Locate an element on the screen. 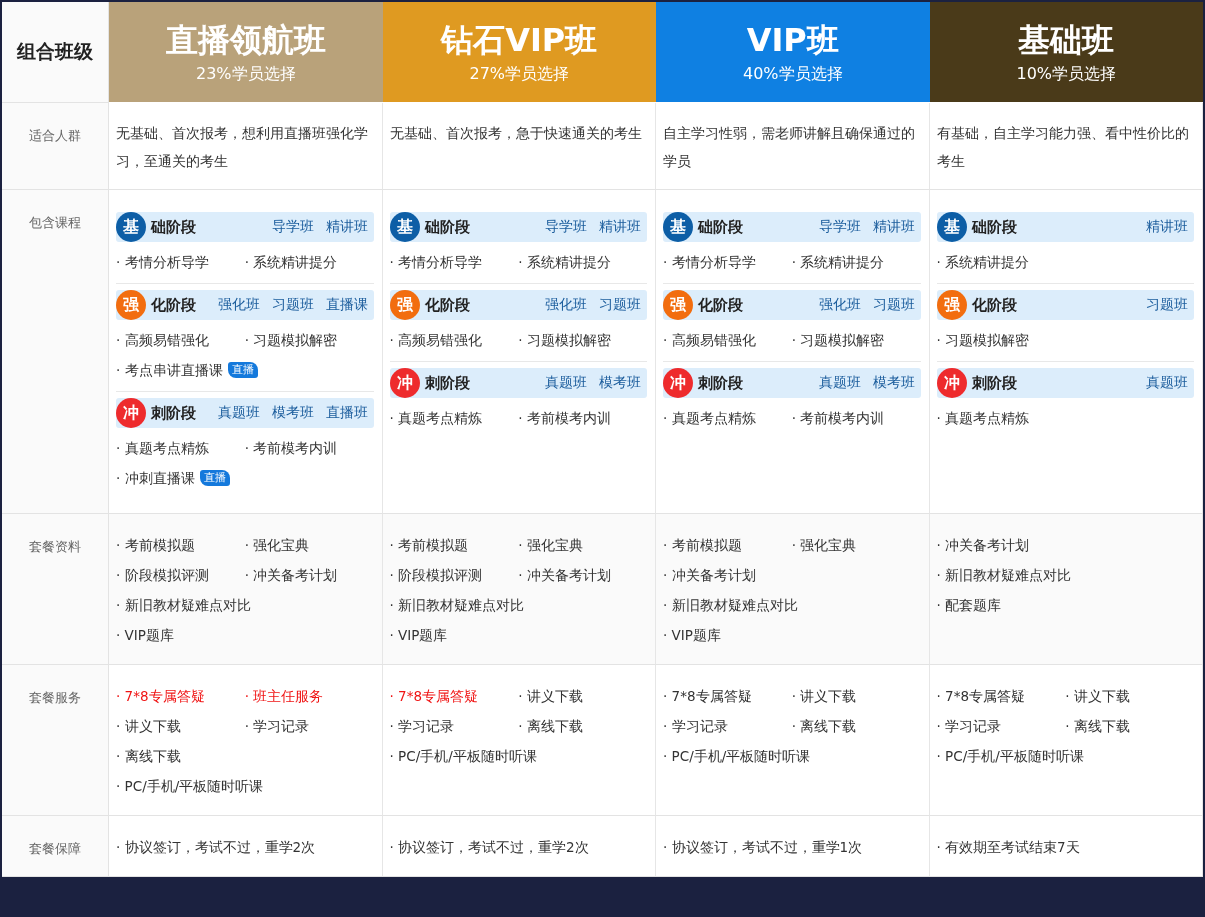 The width and height of the screenshot is (1205, 917). list-item: · 配套题库 is located at coordinates (969, 605).